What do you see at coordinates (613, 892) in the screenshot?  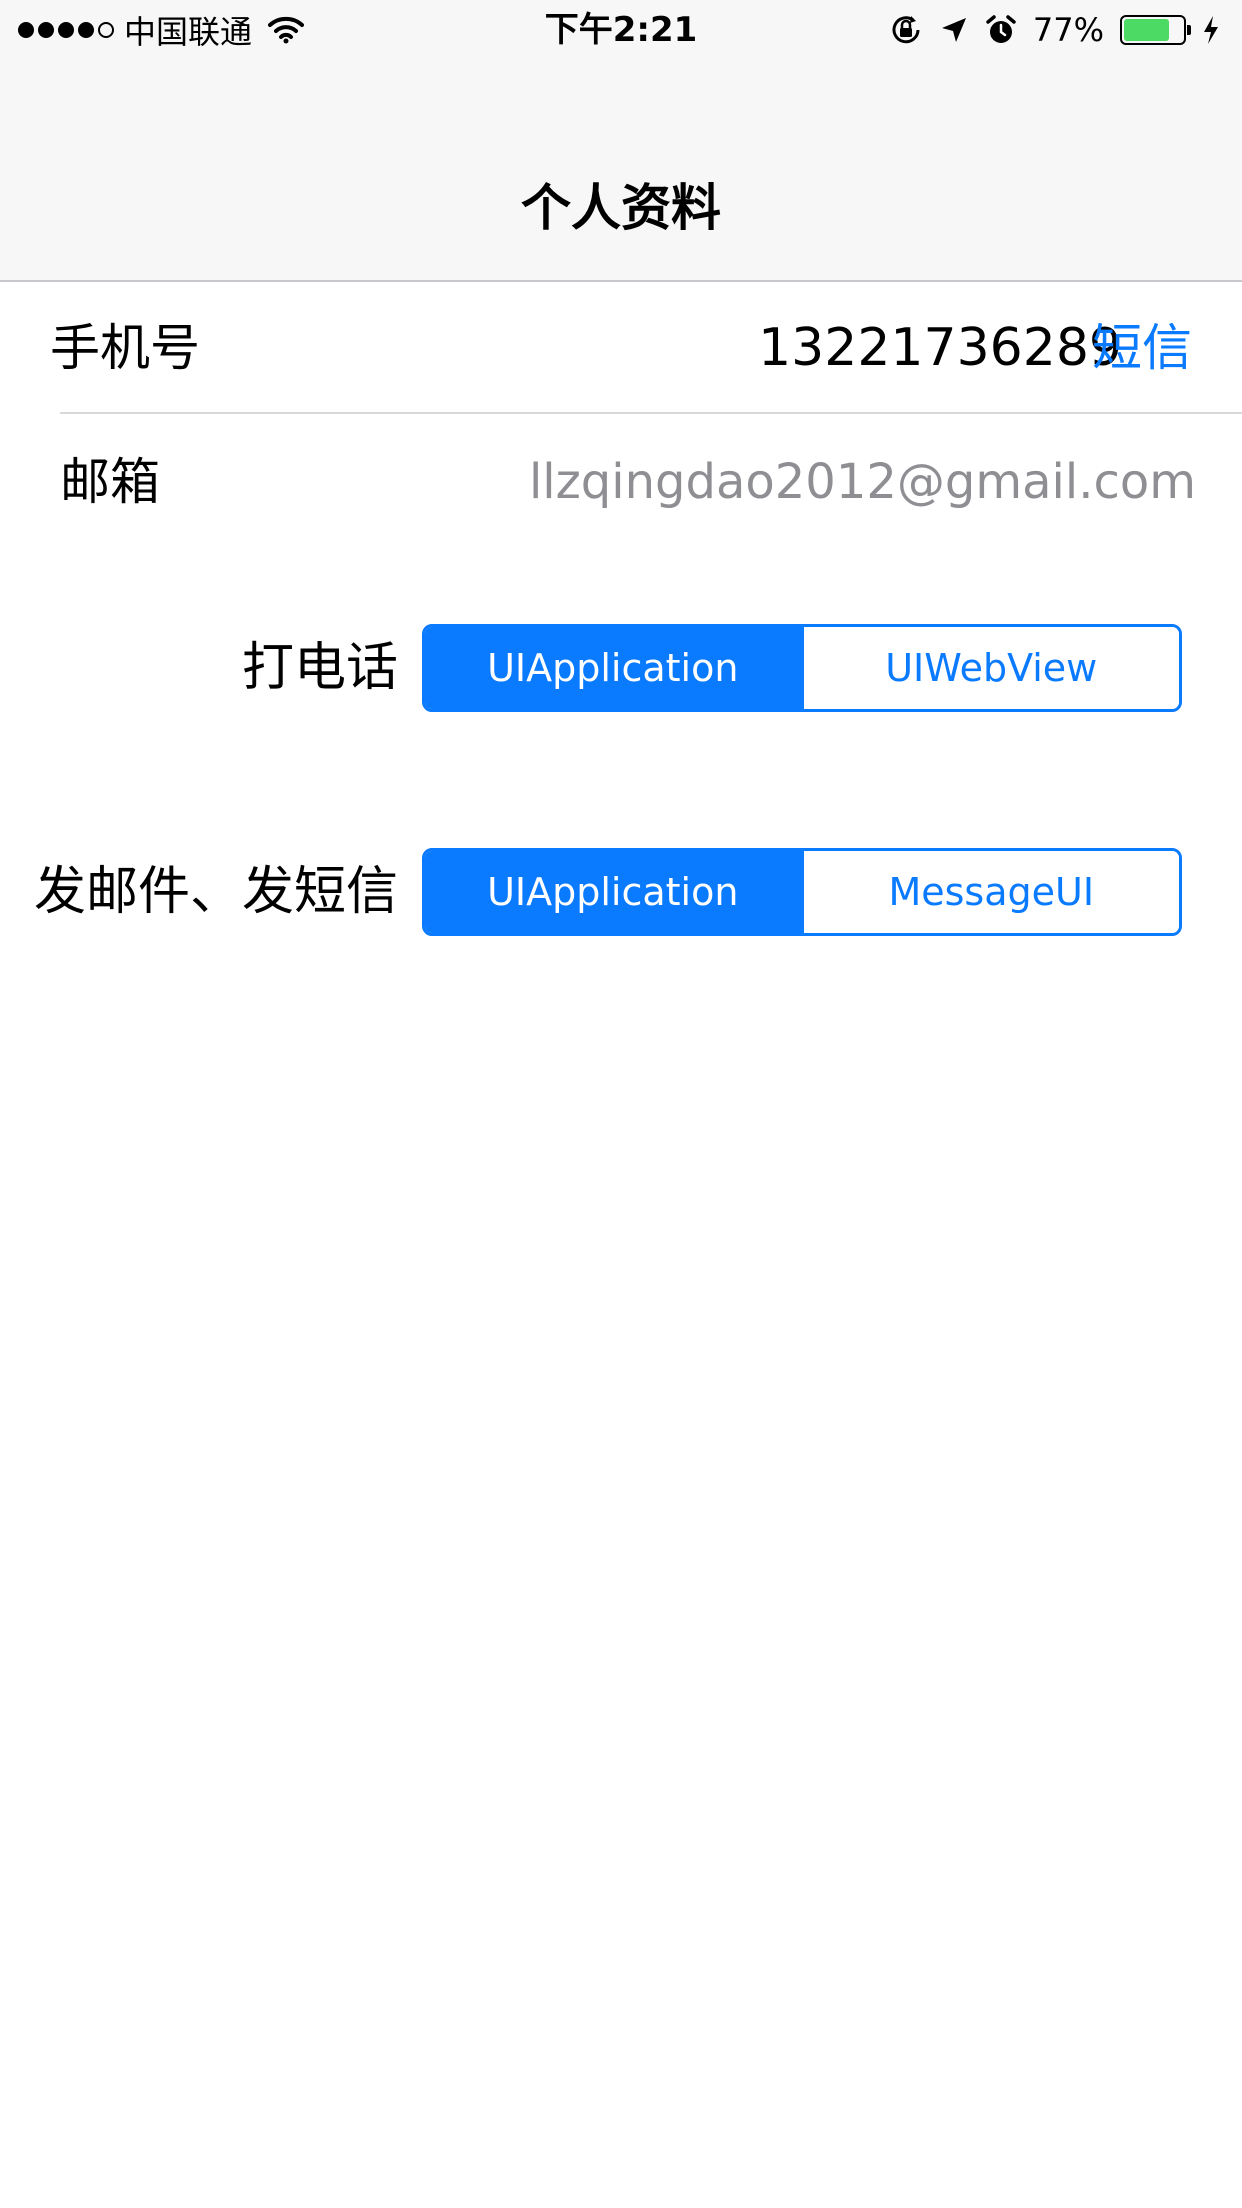 I see `mail-segment-uiapplication: UIApplication` at bounding box center [613, 892].